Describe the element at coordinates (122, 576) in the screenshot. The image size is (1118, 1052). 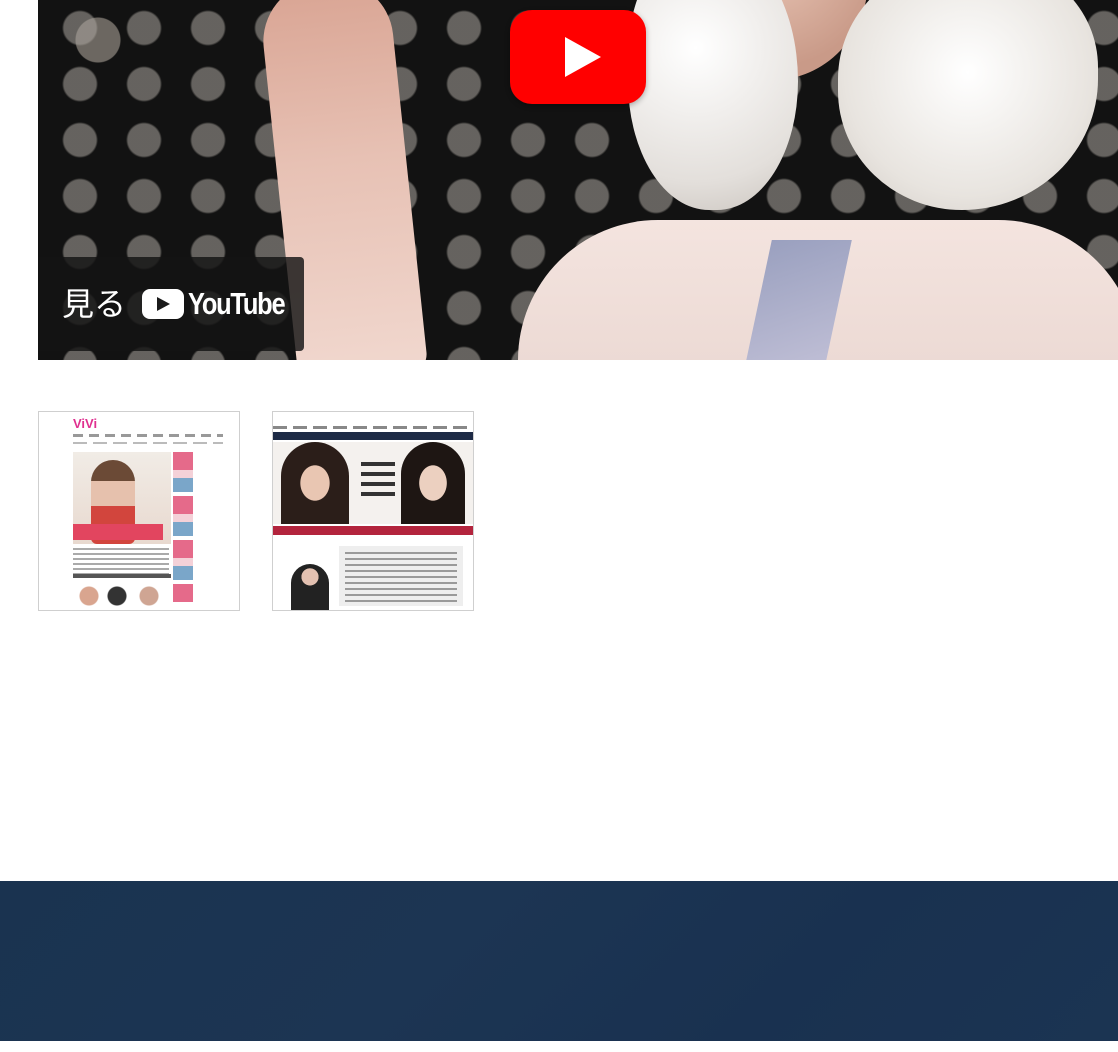
I see `thumbnail-divider` at that location.